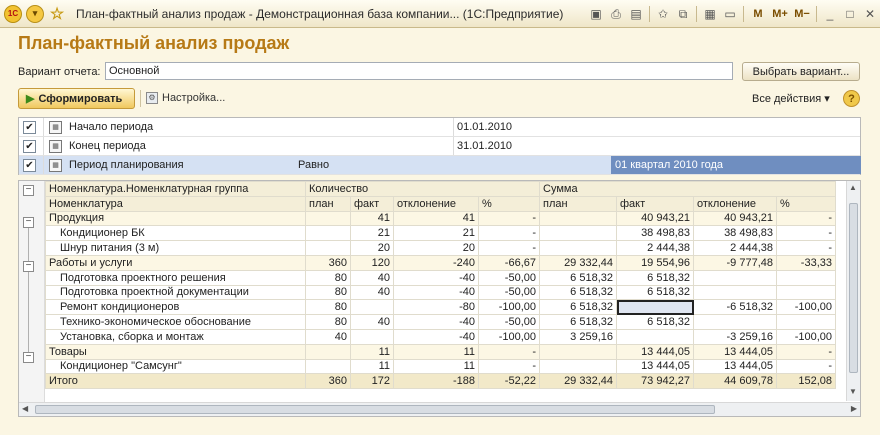 The image size is (880, 435). What do you see at coordinates (735, 336) in the screenshot?
I see `value-cell: -3 259,16` at bounding box center [735, 336].